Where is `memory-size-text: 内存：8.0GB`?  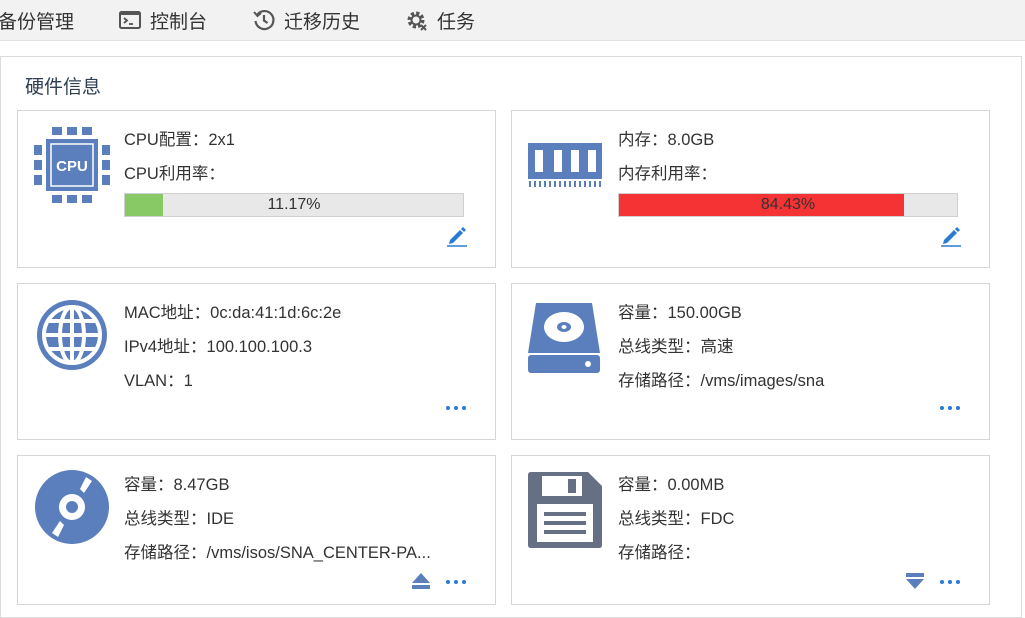 memory-size-text: 内存：8.0GB is located at coordinates (666, 140).